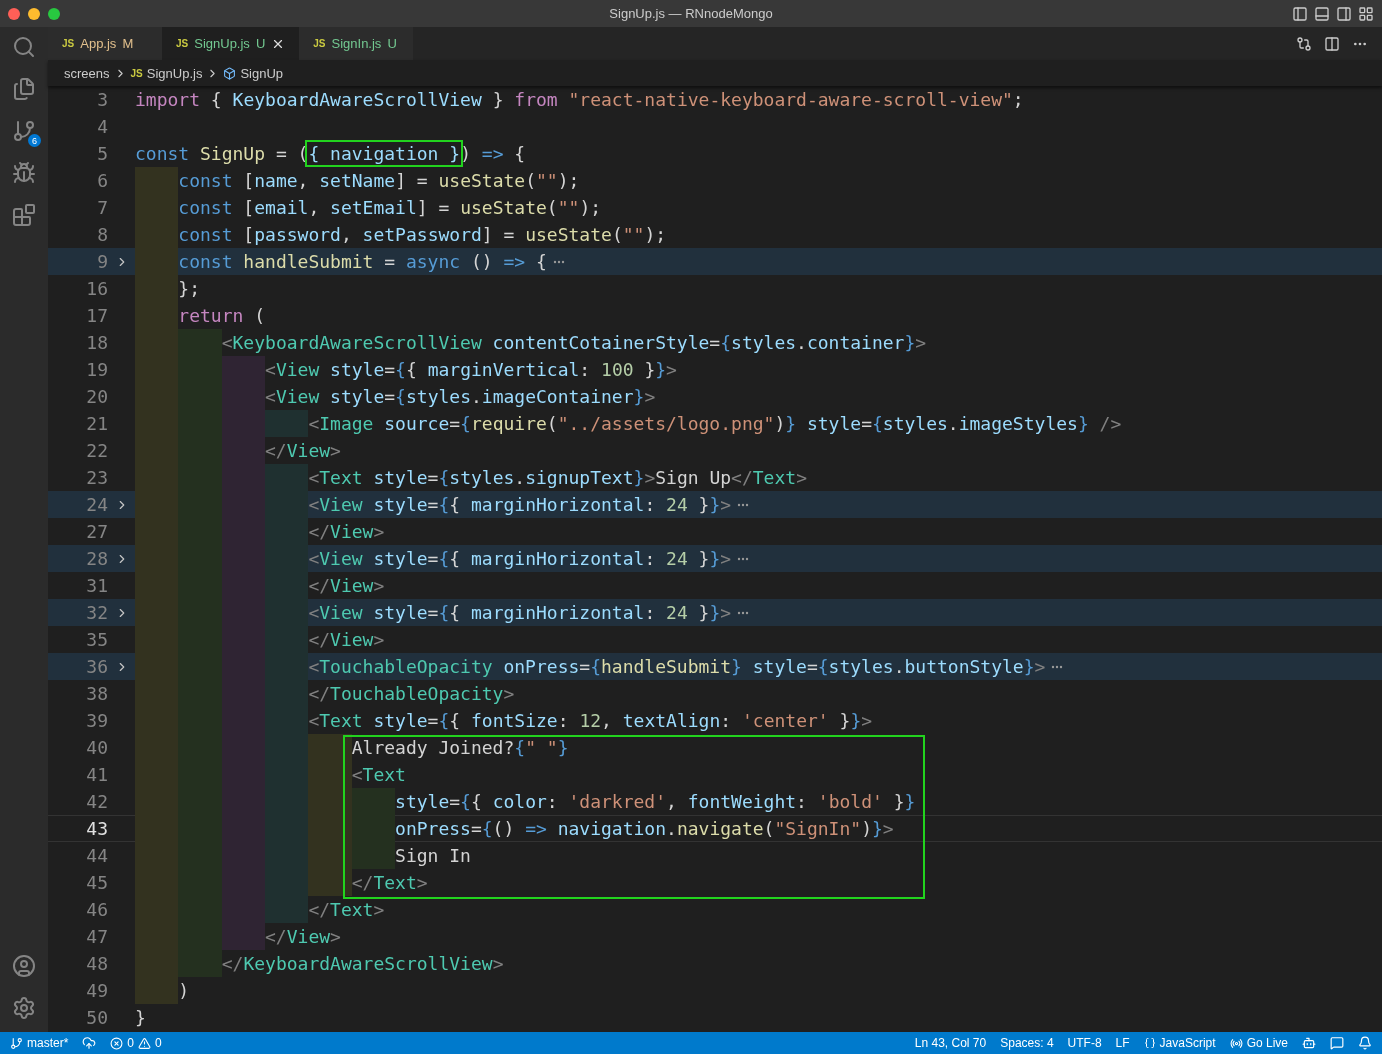  Describe the element at coordinates (950, 1043) in the screenshot. I see `cursor-position: Ln 43, Col 70` at that location.